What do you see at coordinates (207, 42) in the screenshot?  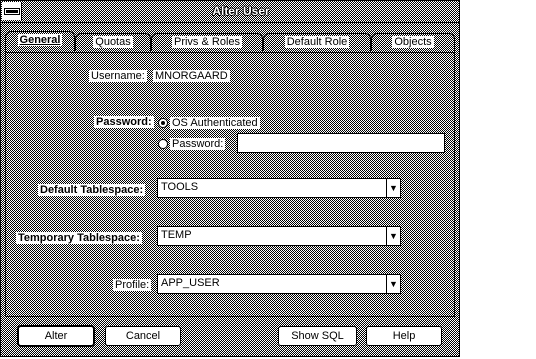 I see `tab-privs-roles: Privs & Roles` at bounding box center [207, 42].